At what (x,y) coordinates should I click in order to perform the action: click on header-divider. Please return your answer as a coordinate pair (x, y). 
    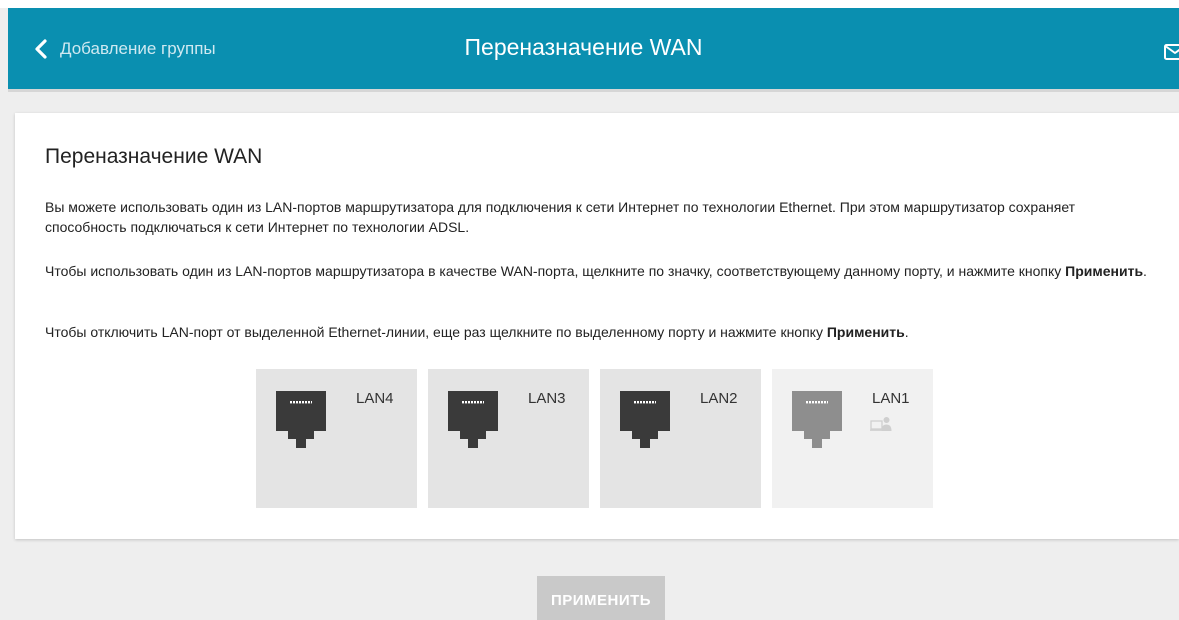
    Looking at the image, I should click on (593, 90).